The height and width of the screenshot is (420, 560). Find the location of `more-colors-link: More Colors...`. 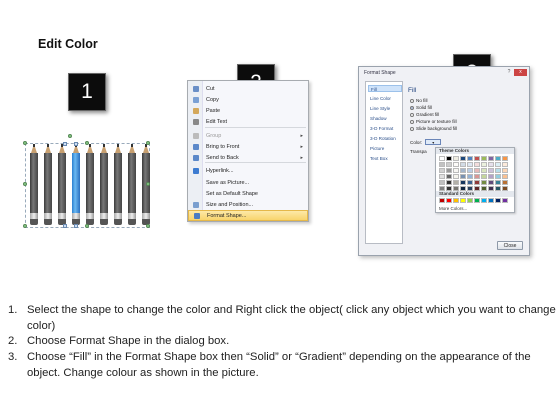

more-colors-link: More Colors... is located at coordinates (453, 208).